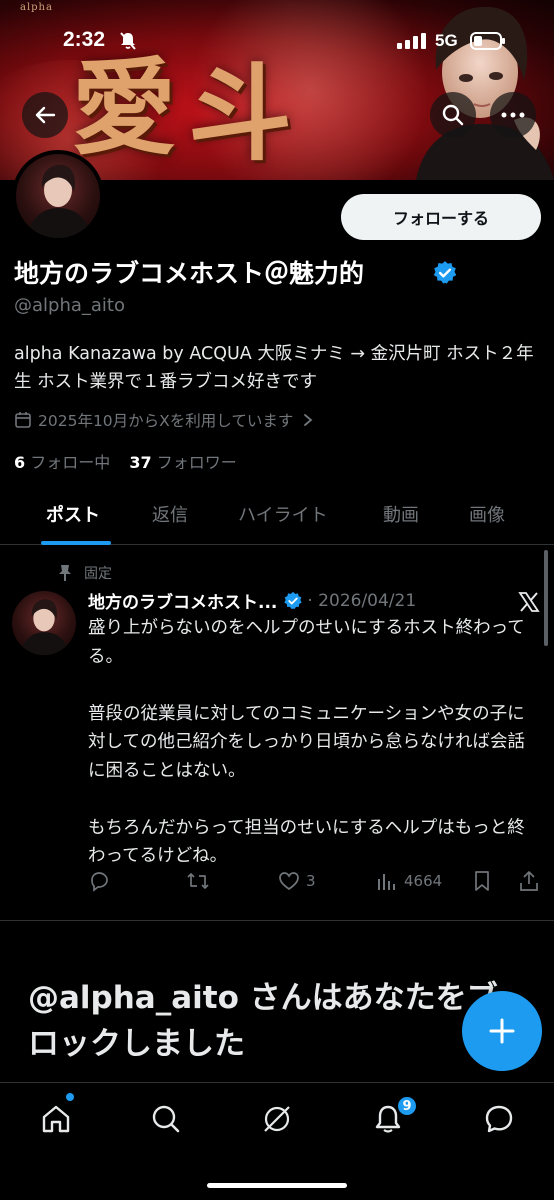 The height and width of the screenshot is (1200, 554). I want to click on reply-button, so click(99, 881).